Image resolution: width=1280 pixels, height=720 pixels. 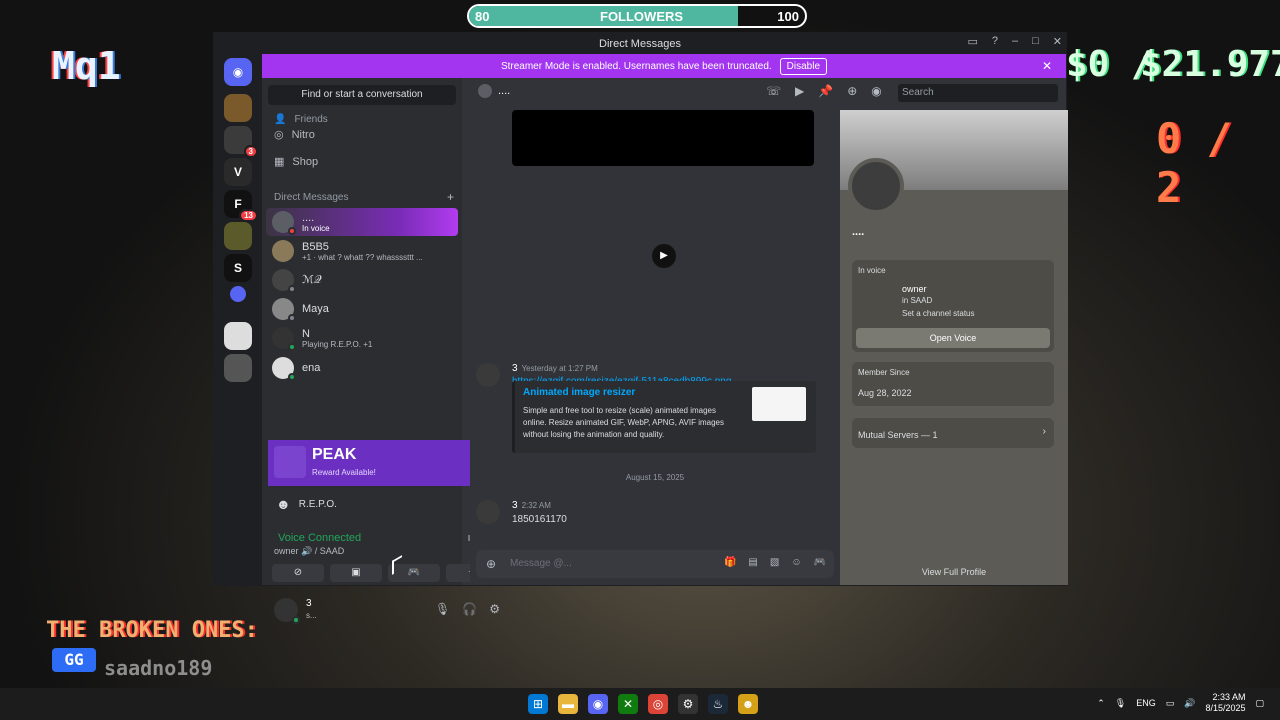 What do you see at coordinates (803, 66) in the screenshot?
I see `disable-button: Disable` at bounding box center [803, 66].